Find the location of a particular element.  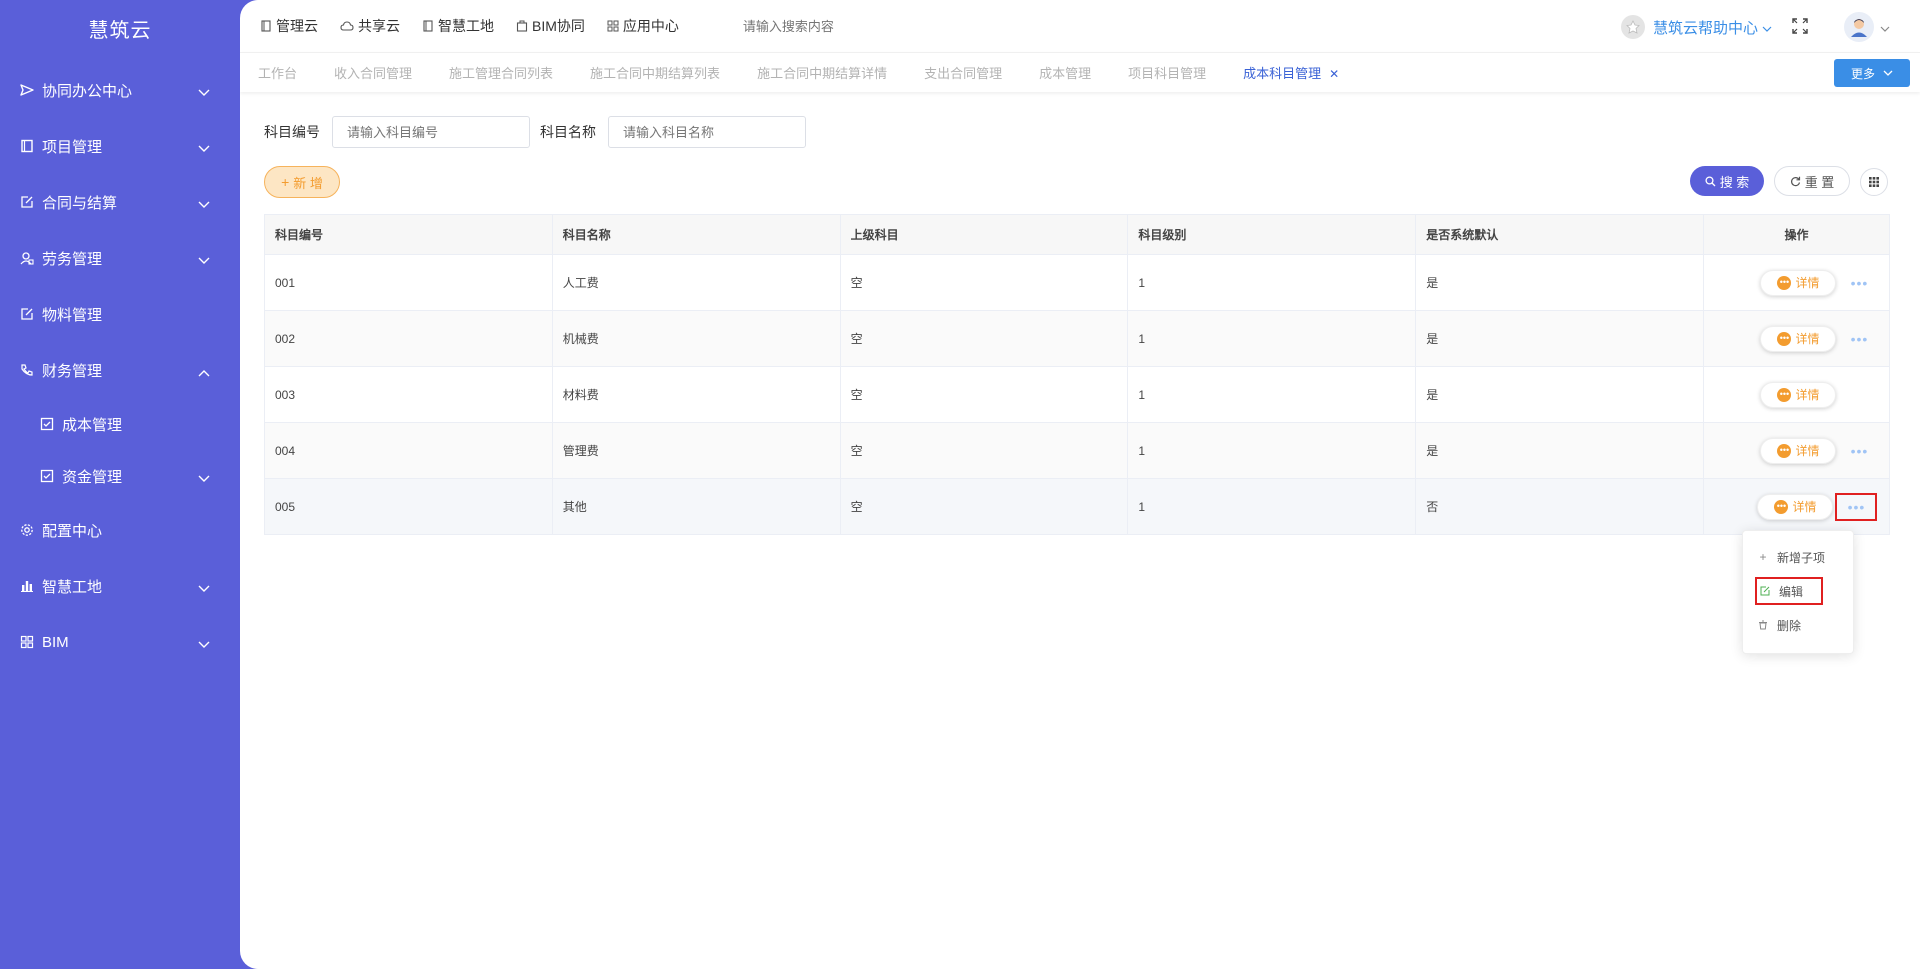

sidebar-item-label: 智慧工地 is located at coordinates (72, 587).